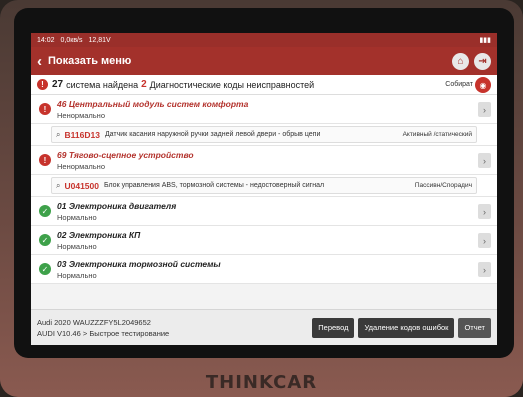 Image resolution: width=523 pixels, height=397 pixels. I want to click on exit-icon: ⇥, so click(482, 61).